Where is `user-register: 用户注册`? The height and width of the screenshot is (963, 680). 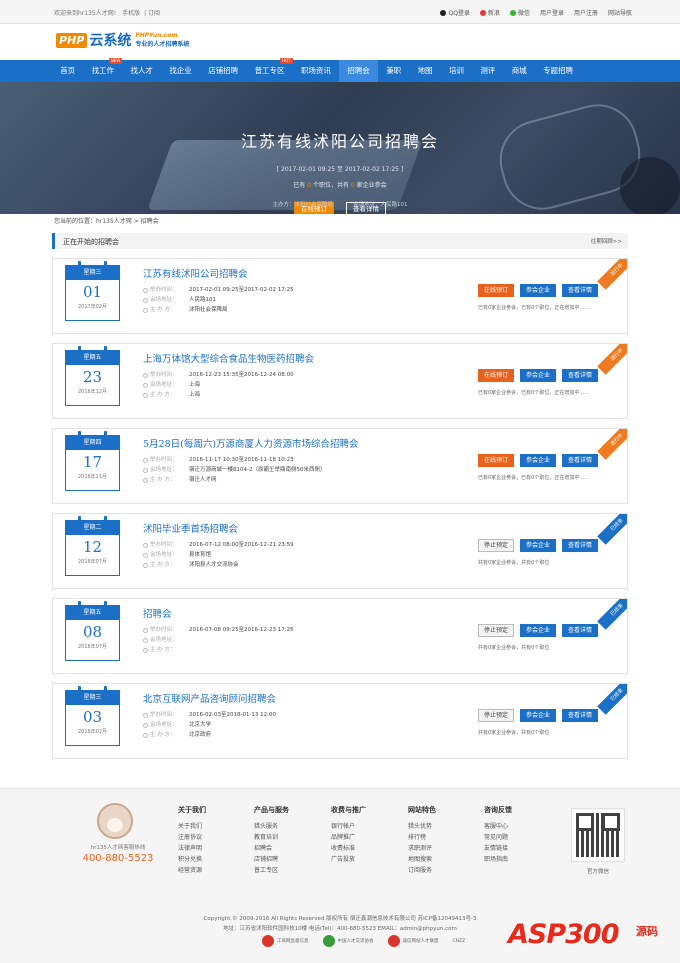
user-register: 用户注册 is located at coordinates (586, 12).